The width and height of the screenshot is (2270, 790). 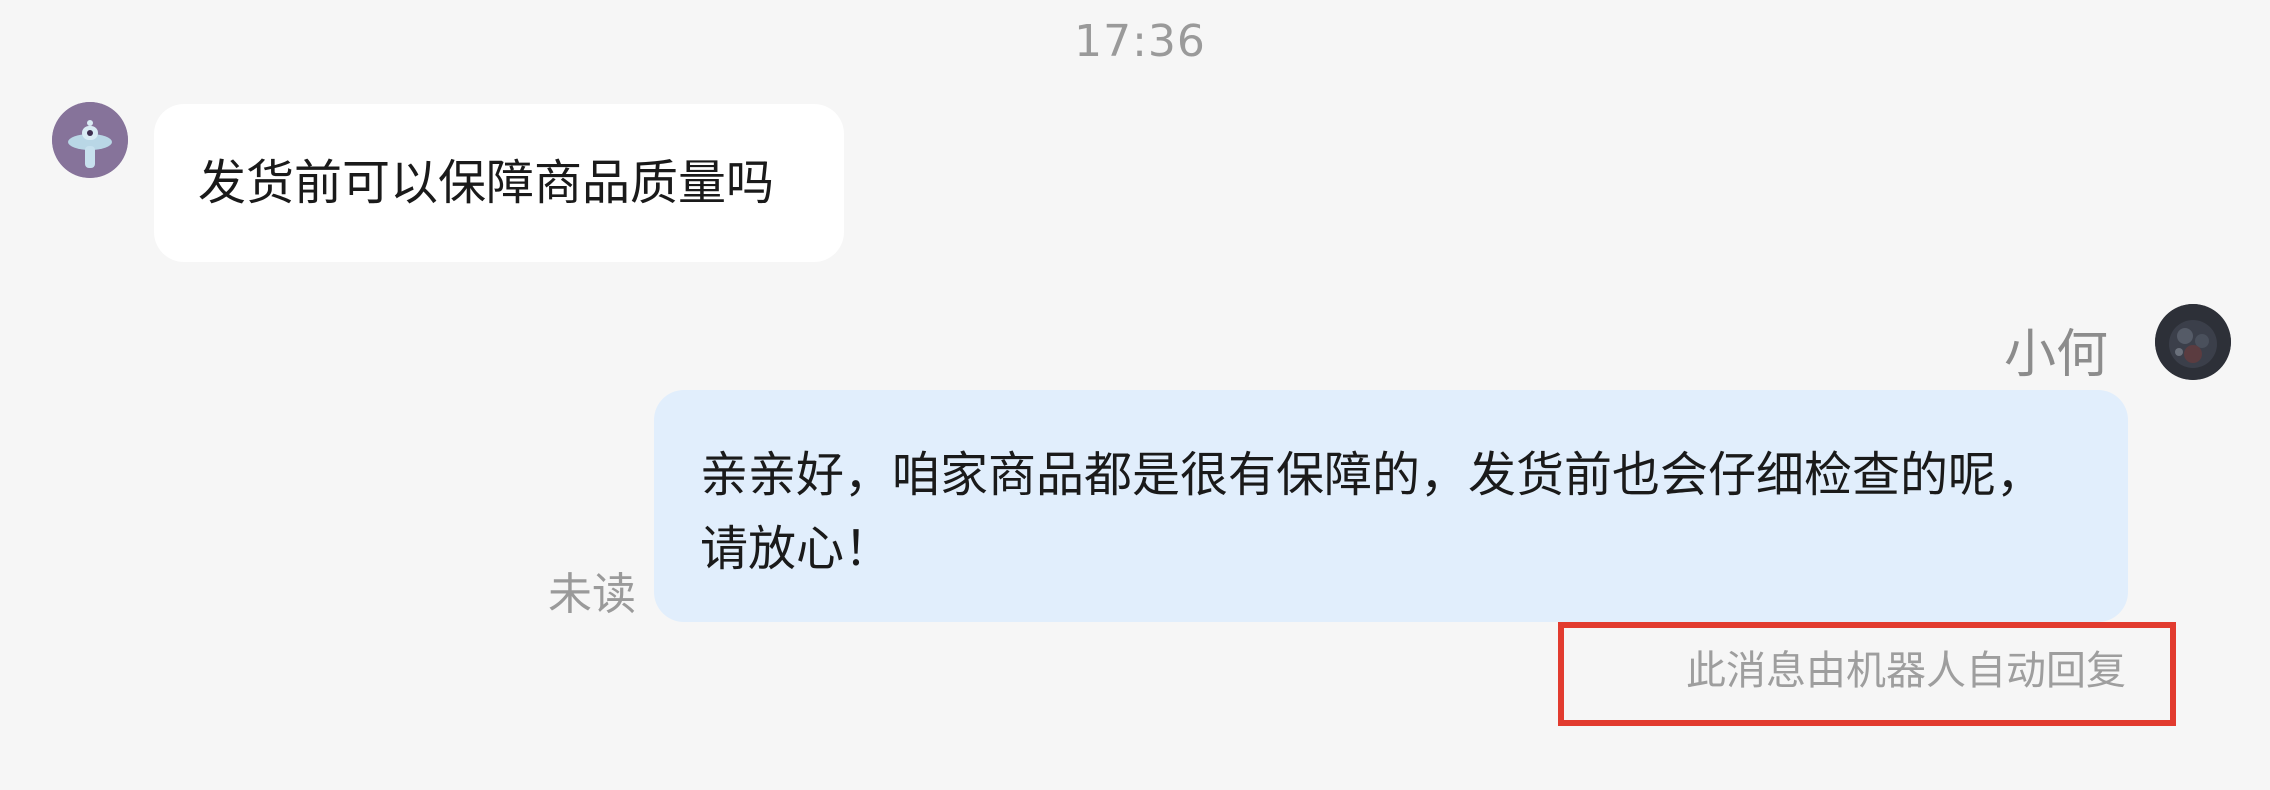 I want to click on agent-avatar, so click(x=2193, y=342).